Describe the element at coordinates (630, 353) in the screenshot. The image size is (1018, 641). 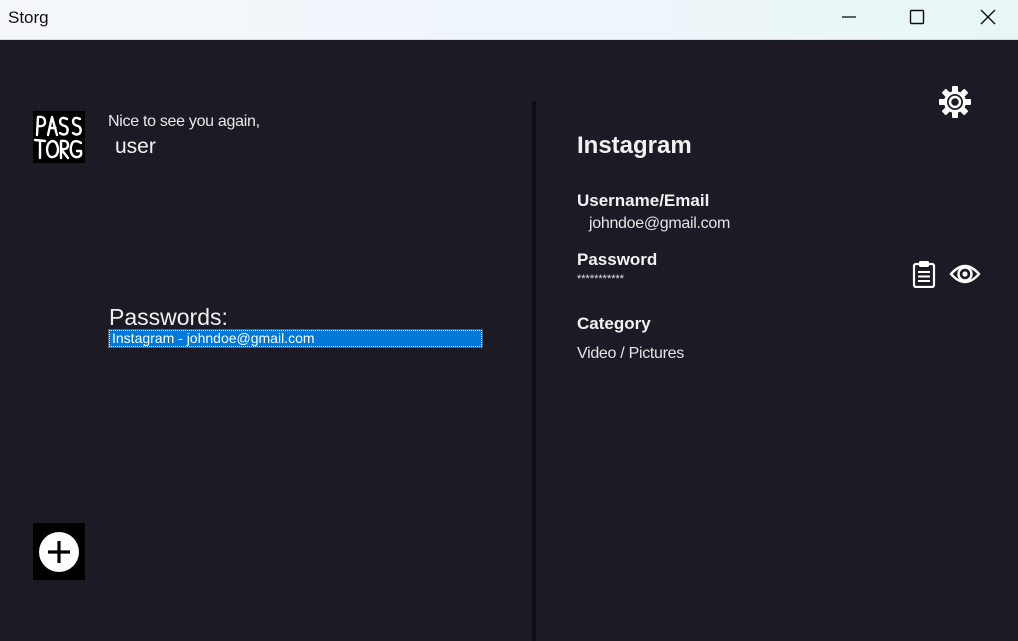
I see `category-value: Video / Pictures` at that location.